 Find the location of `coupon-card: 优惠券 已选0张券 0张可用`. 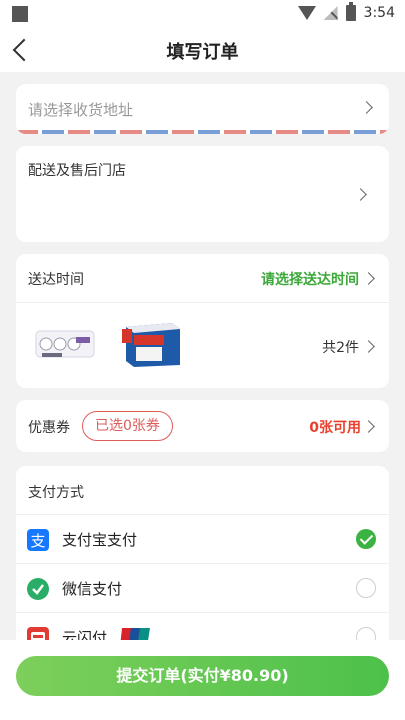

coupon-card: 优惠券 已选0张券 0张可用 is located at coordinates (202, 426).